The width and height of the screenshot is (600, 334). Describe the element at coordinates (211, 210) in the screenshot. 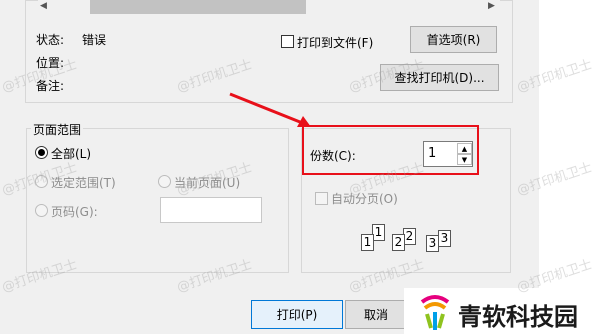

I see `pages-input` at that location.